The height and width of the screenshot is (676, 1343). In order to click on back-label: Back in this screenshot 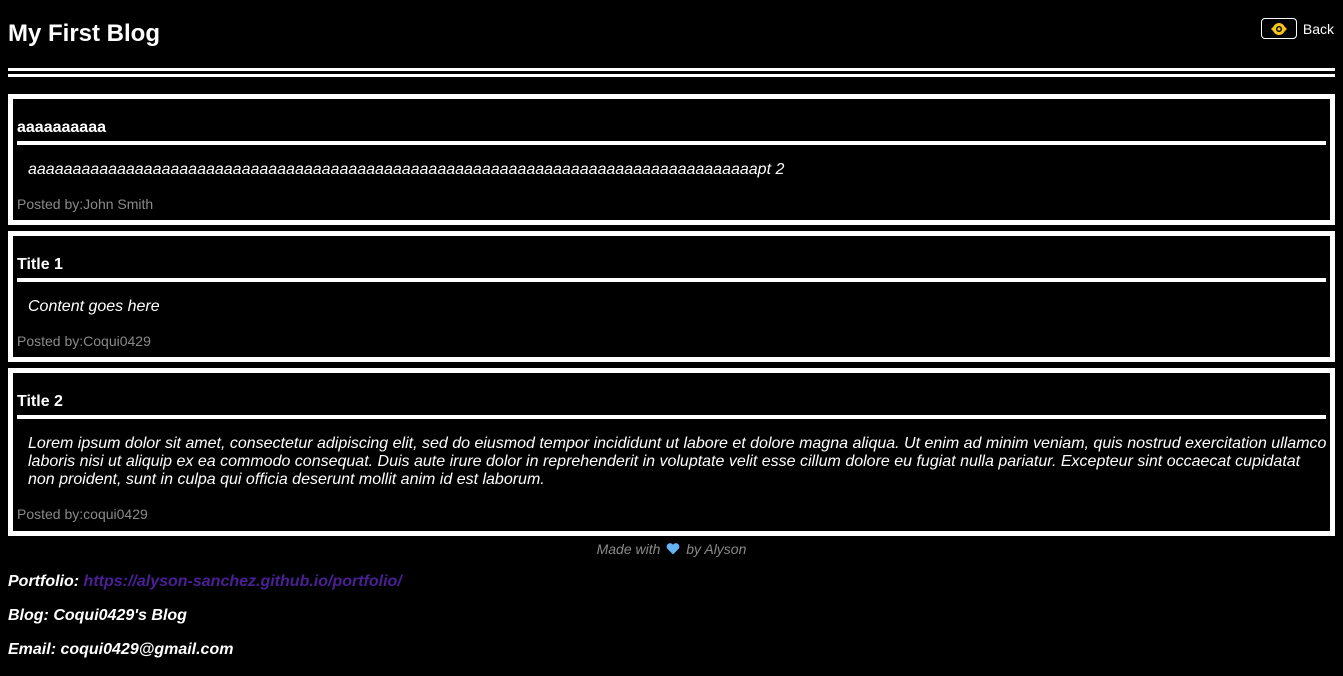, I will do `click(1318, 28)`.